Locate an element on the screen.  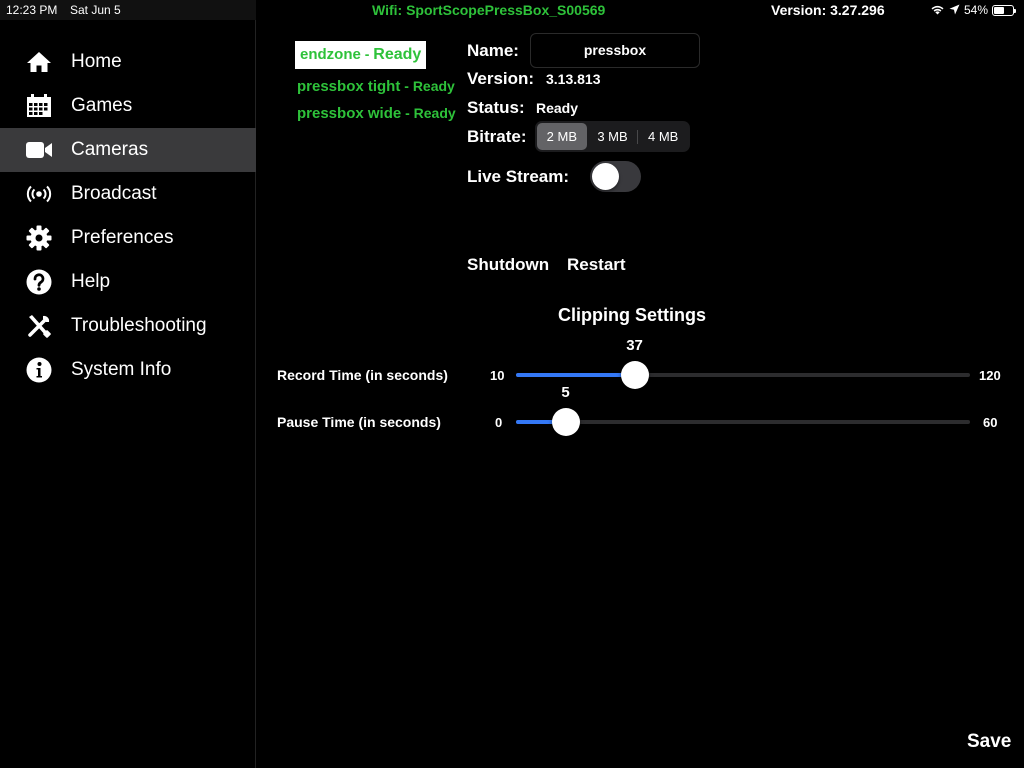
info-icon is located at coordinates (39, 370).